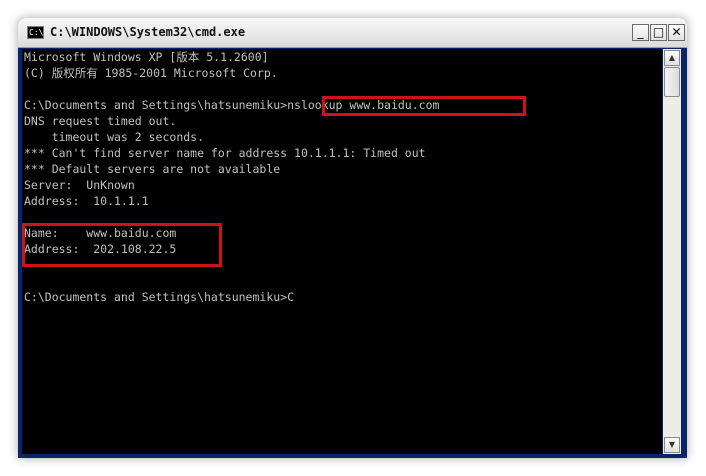  I want to click on console-line: C:\Documents and Settings\hatsunemiku>C, so click(159, 297).